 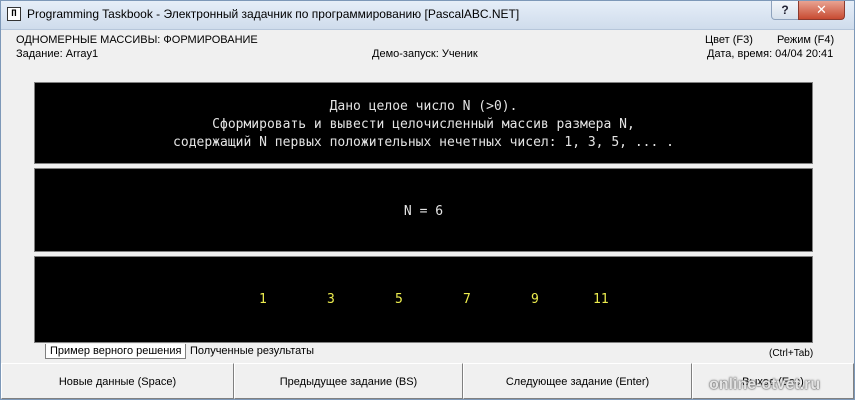 I want to click on mode-toggle: Режим (F4), so click(x=805, y=40).